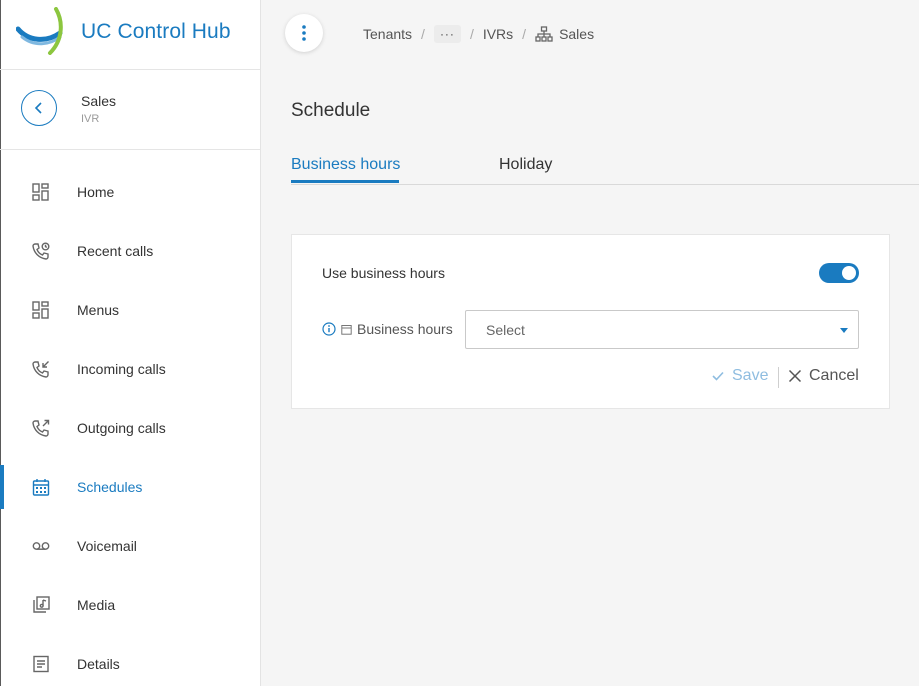 The width and height of the screenshot is (919, 686). Describe the element at coordinates (383, 273) in the screenshot. I see `use-business-hours-label: Use business hours` at that location.